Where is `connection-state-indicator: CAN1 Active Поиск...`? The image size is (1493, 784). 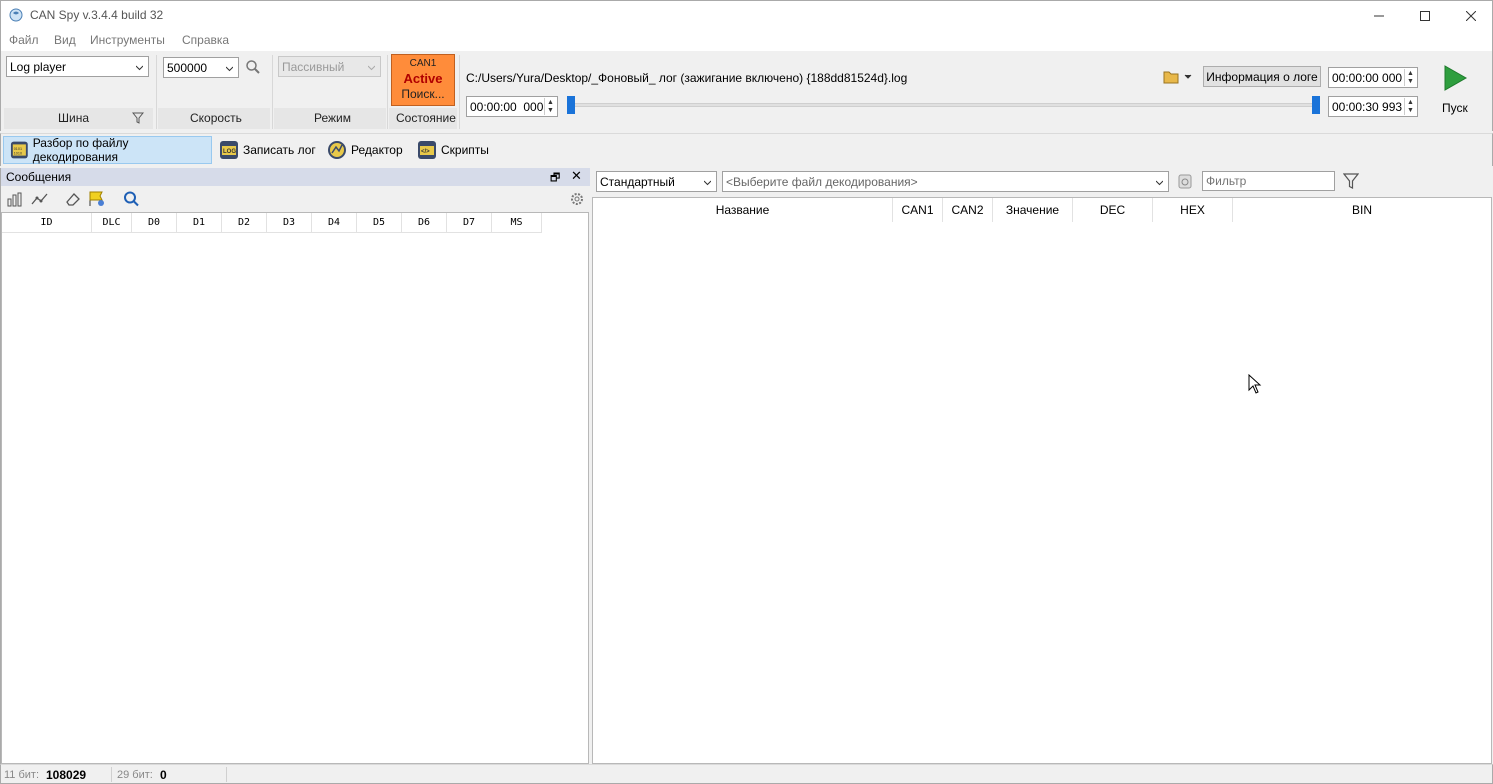 connection-state-indicator: CAN1 Active Поиск... is located at coordinates (423, 80).